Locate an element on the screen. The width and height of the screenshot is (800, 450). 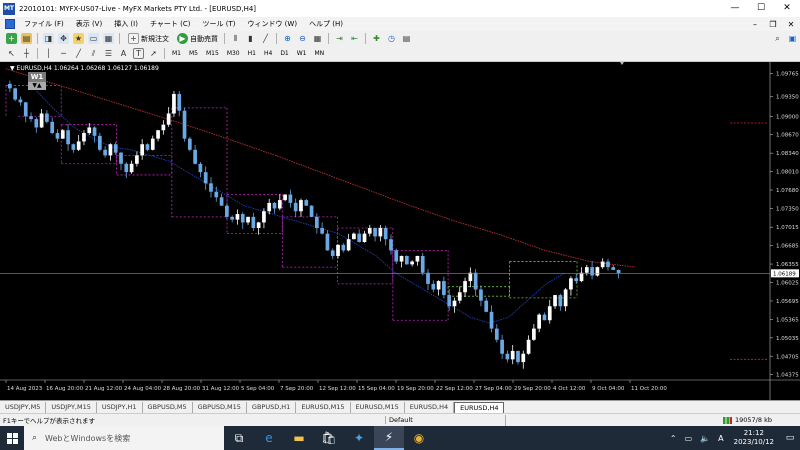
network-icon: ▭ is located at coordinates (689, 438).